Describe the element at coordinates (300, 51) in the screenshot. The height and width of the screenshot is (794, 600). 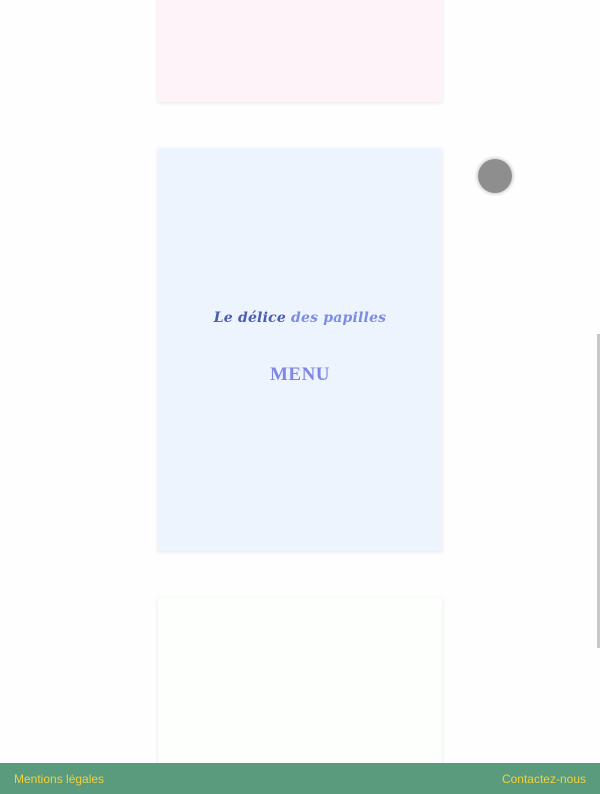
I see `card-top` at that location.